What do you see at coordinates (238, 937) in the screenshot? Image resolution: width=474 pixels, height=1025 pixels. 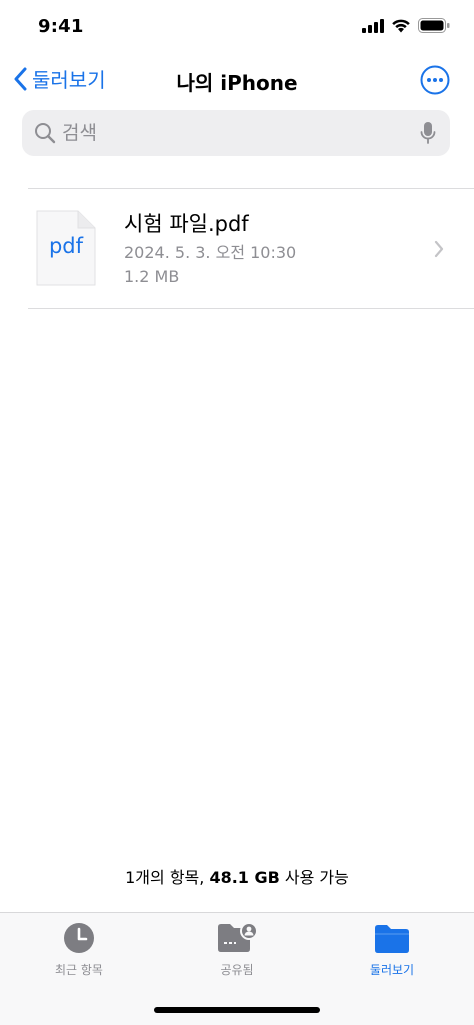 I see `shared-folder-icon` at bounding box center [238, 937].